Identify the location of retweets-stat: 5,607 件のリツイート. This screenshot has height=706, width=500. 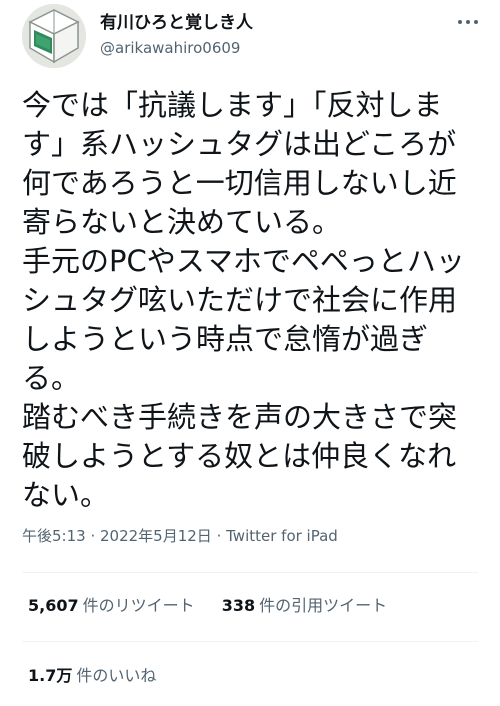
(111, 605).